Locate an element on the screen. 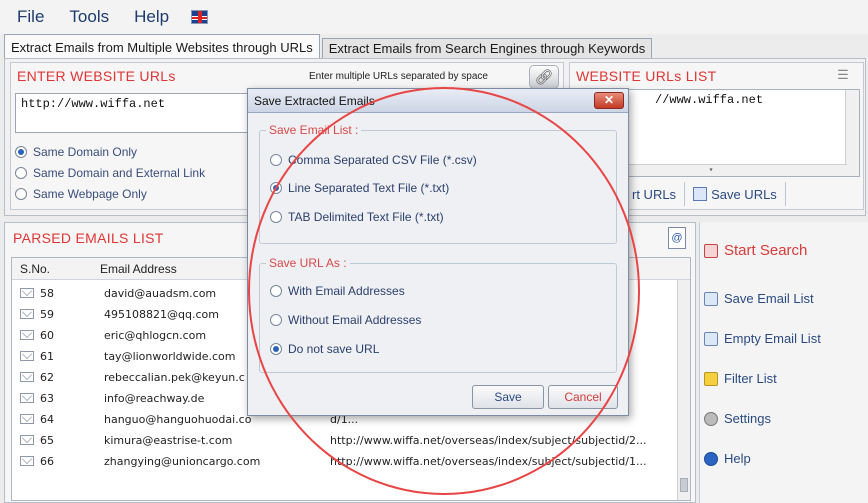 Image resolution: width=868 pixels, height=503 pixels. list-settings-icon: ☰ is located at coordinates (843, 77).